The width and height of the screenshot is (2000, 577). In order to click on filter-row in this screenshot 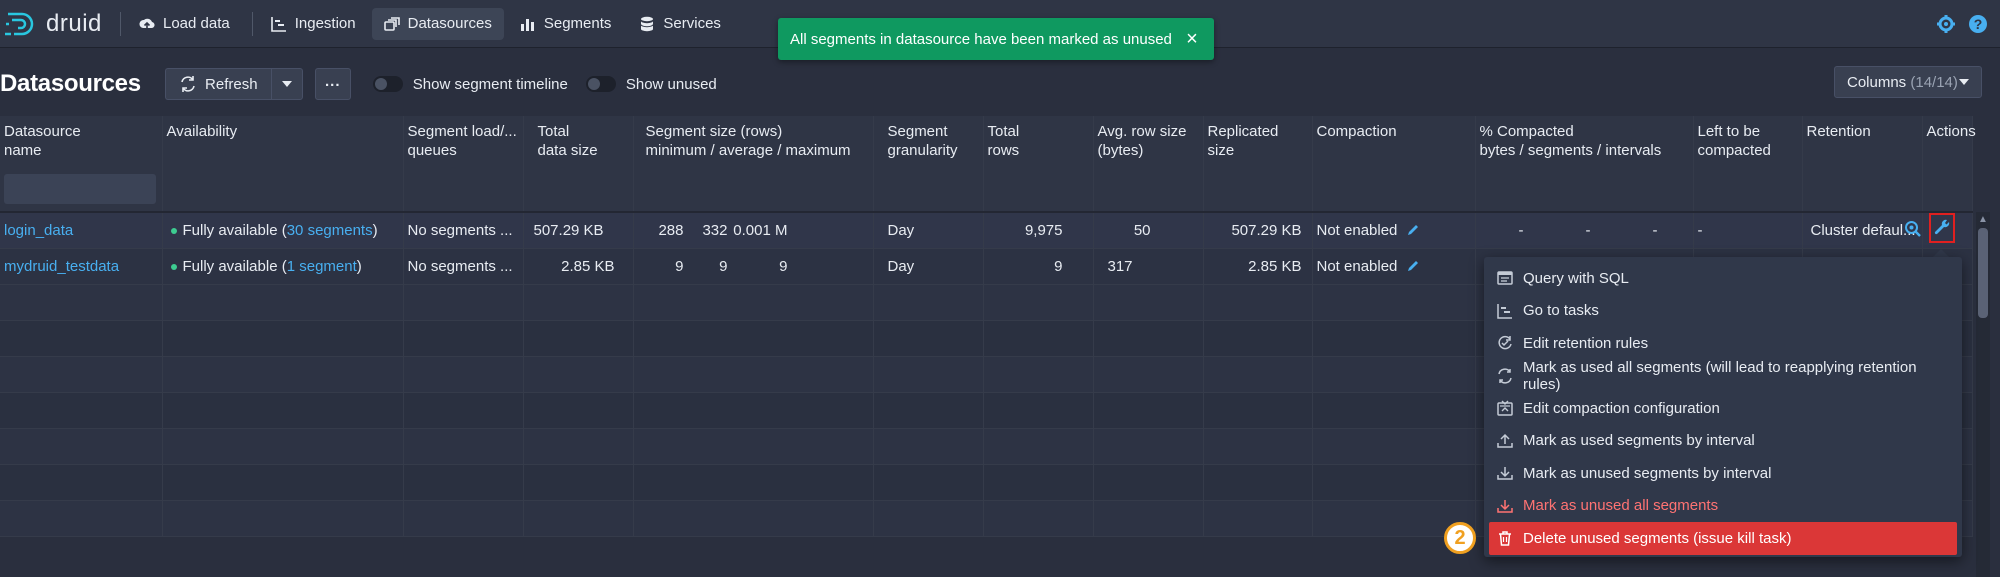, I will do `click(986, 189)`.